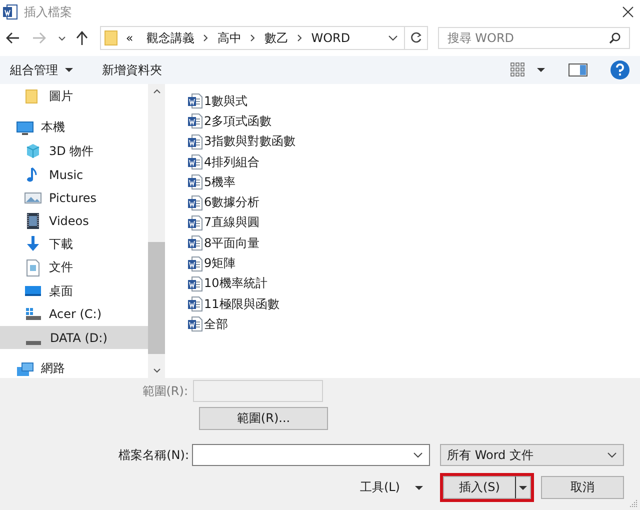 This screenshot has width=640, height=510. What do you see at coordinates (524, 38) in the screenshot?
I see `search-field: 搜尋 WORD` at bounding box center [524, 38].